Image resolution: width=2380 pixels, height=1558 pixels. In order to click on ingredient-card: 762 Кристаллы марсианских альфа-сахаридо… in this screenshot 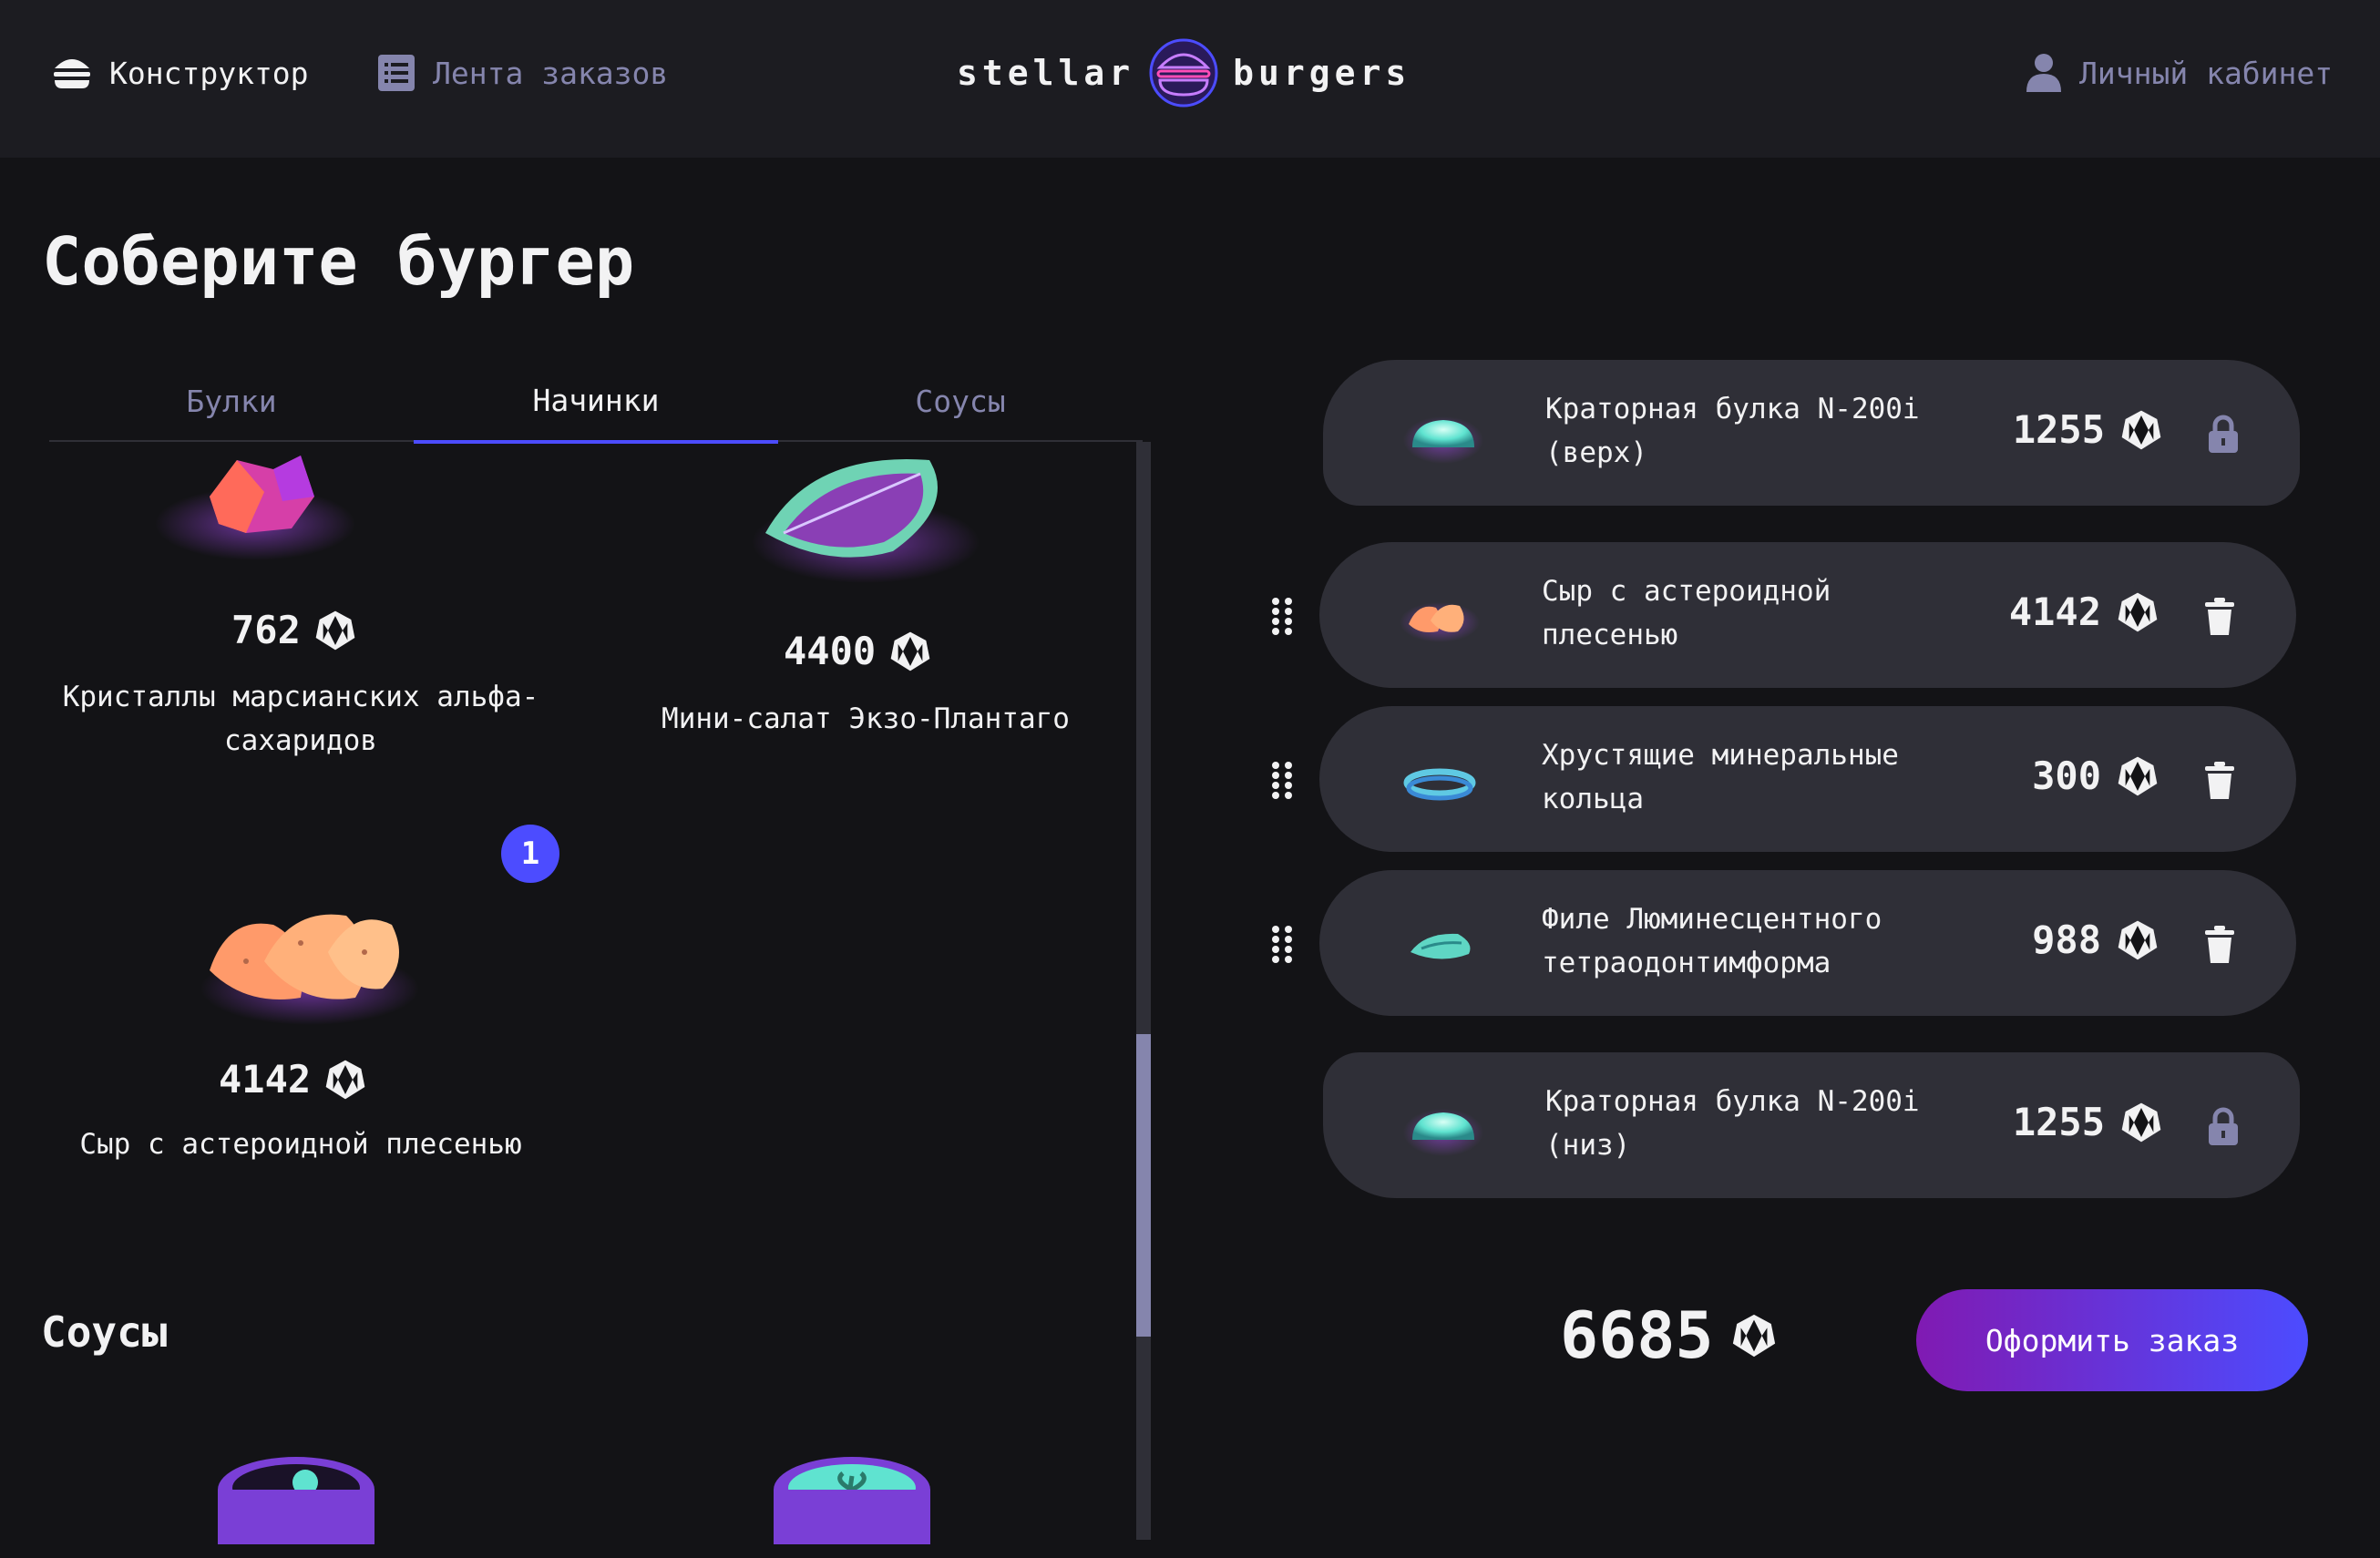, I will do `click(301, 615)`.